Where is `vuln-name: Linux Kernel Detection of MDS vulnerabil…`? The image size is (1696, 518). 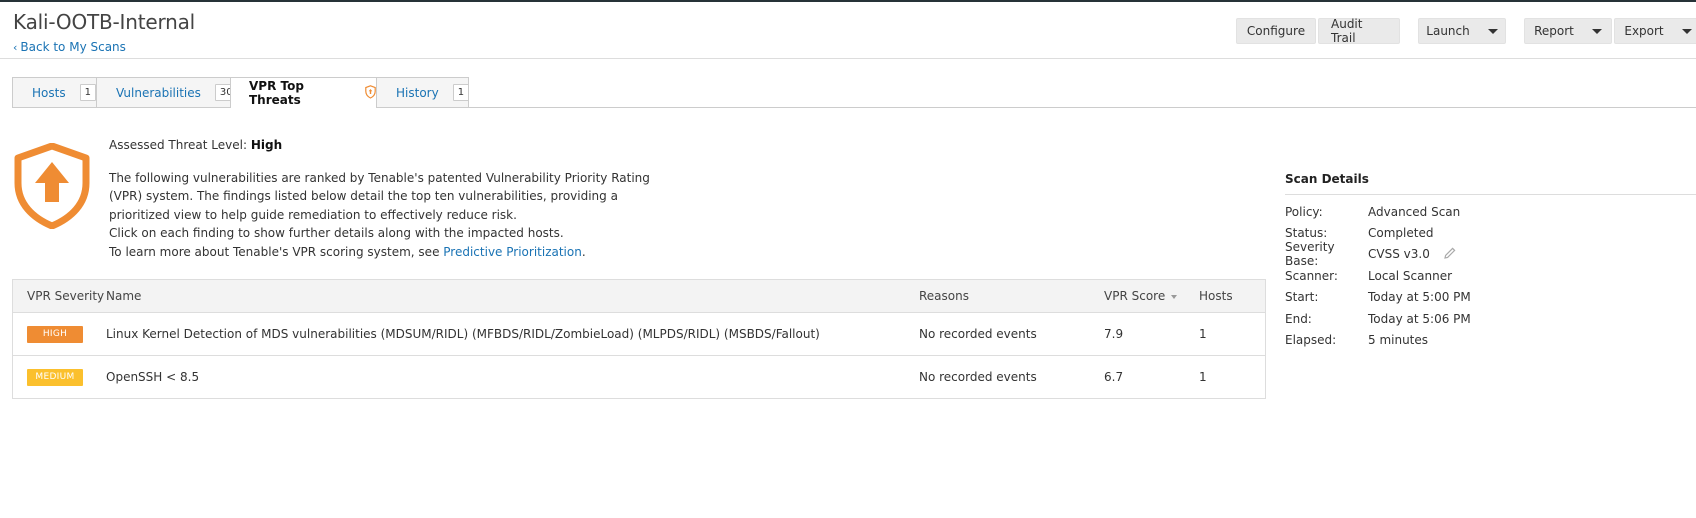 vuln-name: Linux Kernel Detection of MDS vulnerabil… is located at coordinates (463, 334).